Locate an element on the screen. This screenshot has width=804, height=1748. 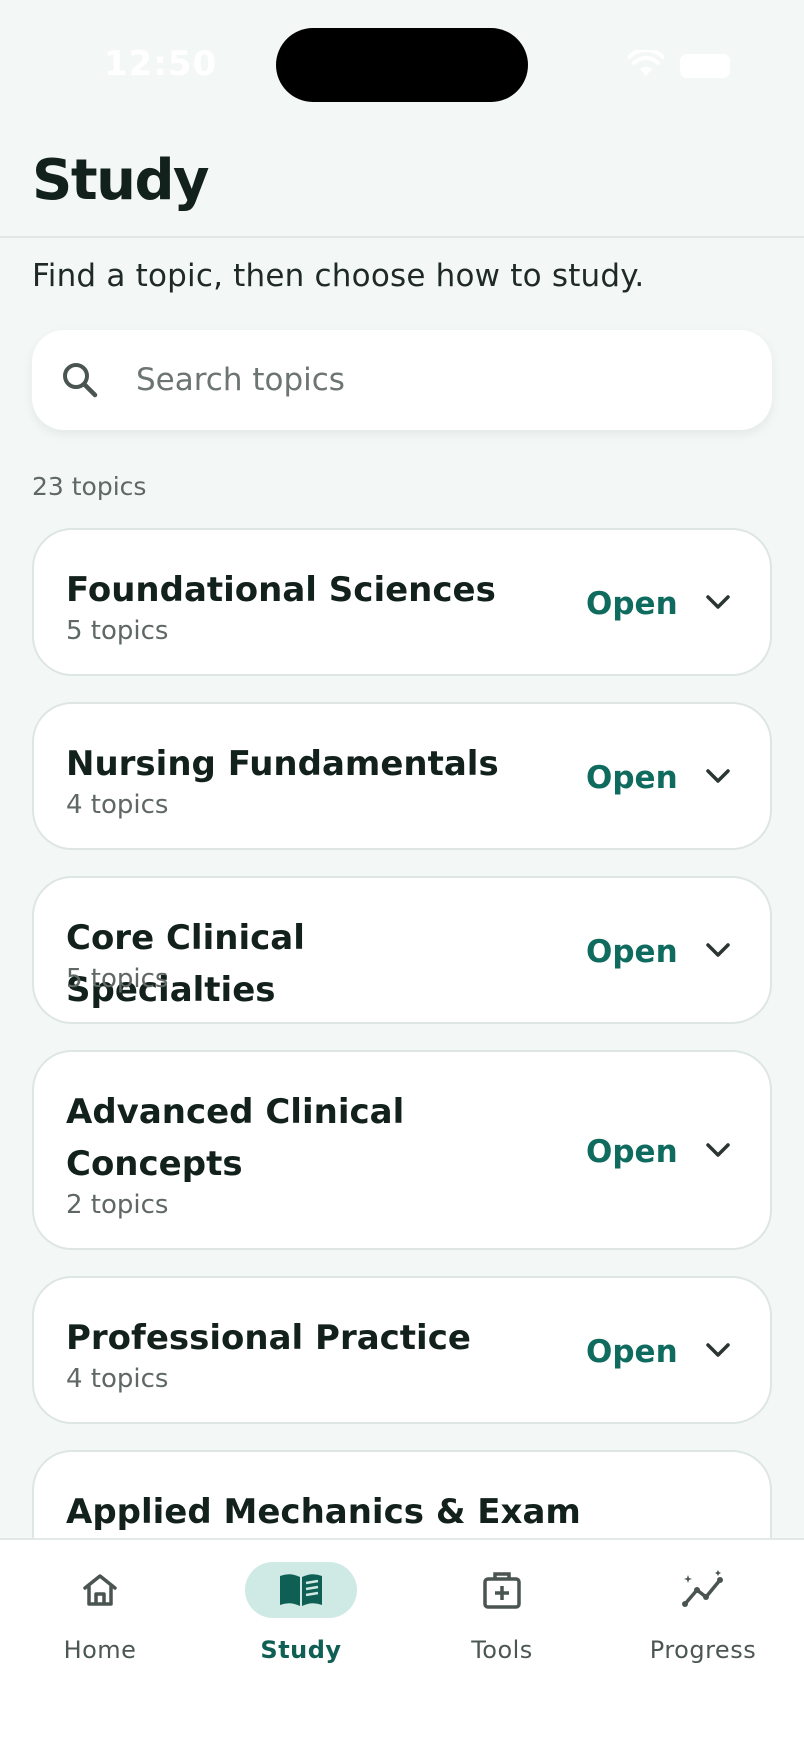
category-title: Advanced Clinical Concepts is located at coordinates (235, 1138).